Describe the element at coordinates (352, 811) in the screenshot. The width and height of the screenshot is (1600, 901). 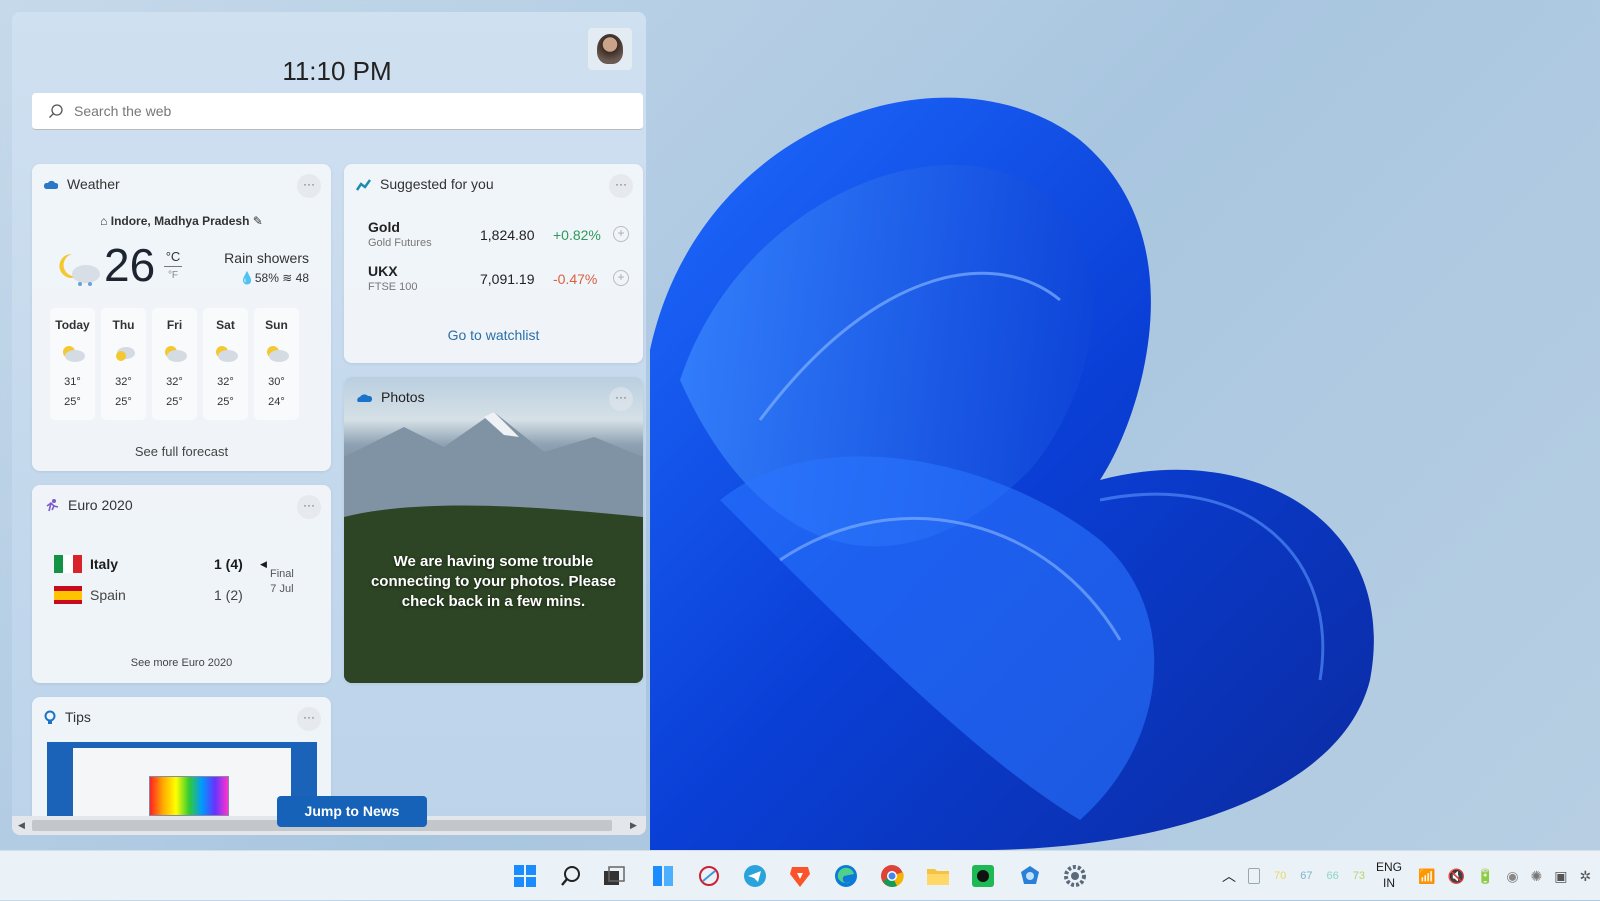
I see `jump-to-news-button: Jump to News` at that location.